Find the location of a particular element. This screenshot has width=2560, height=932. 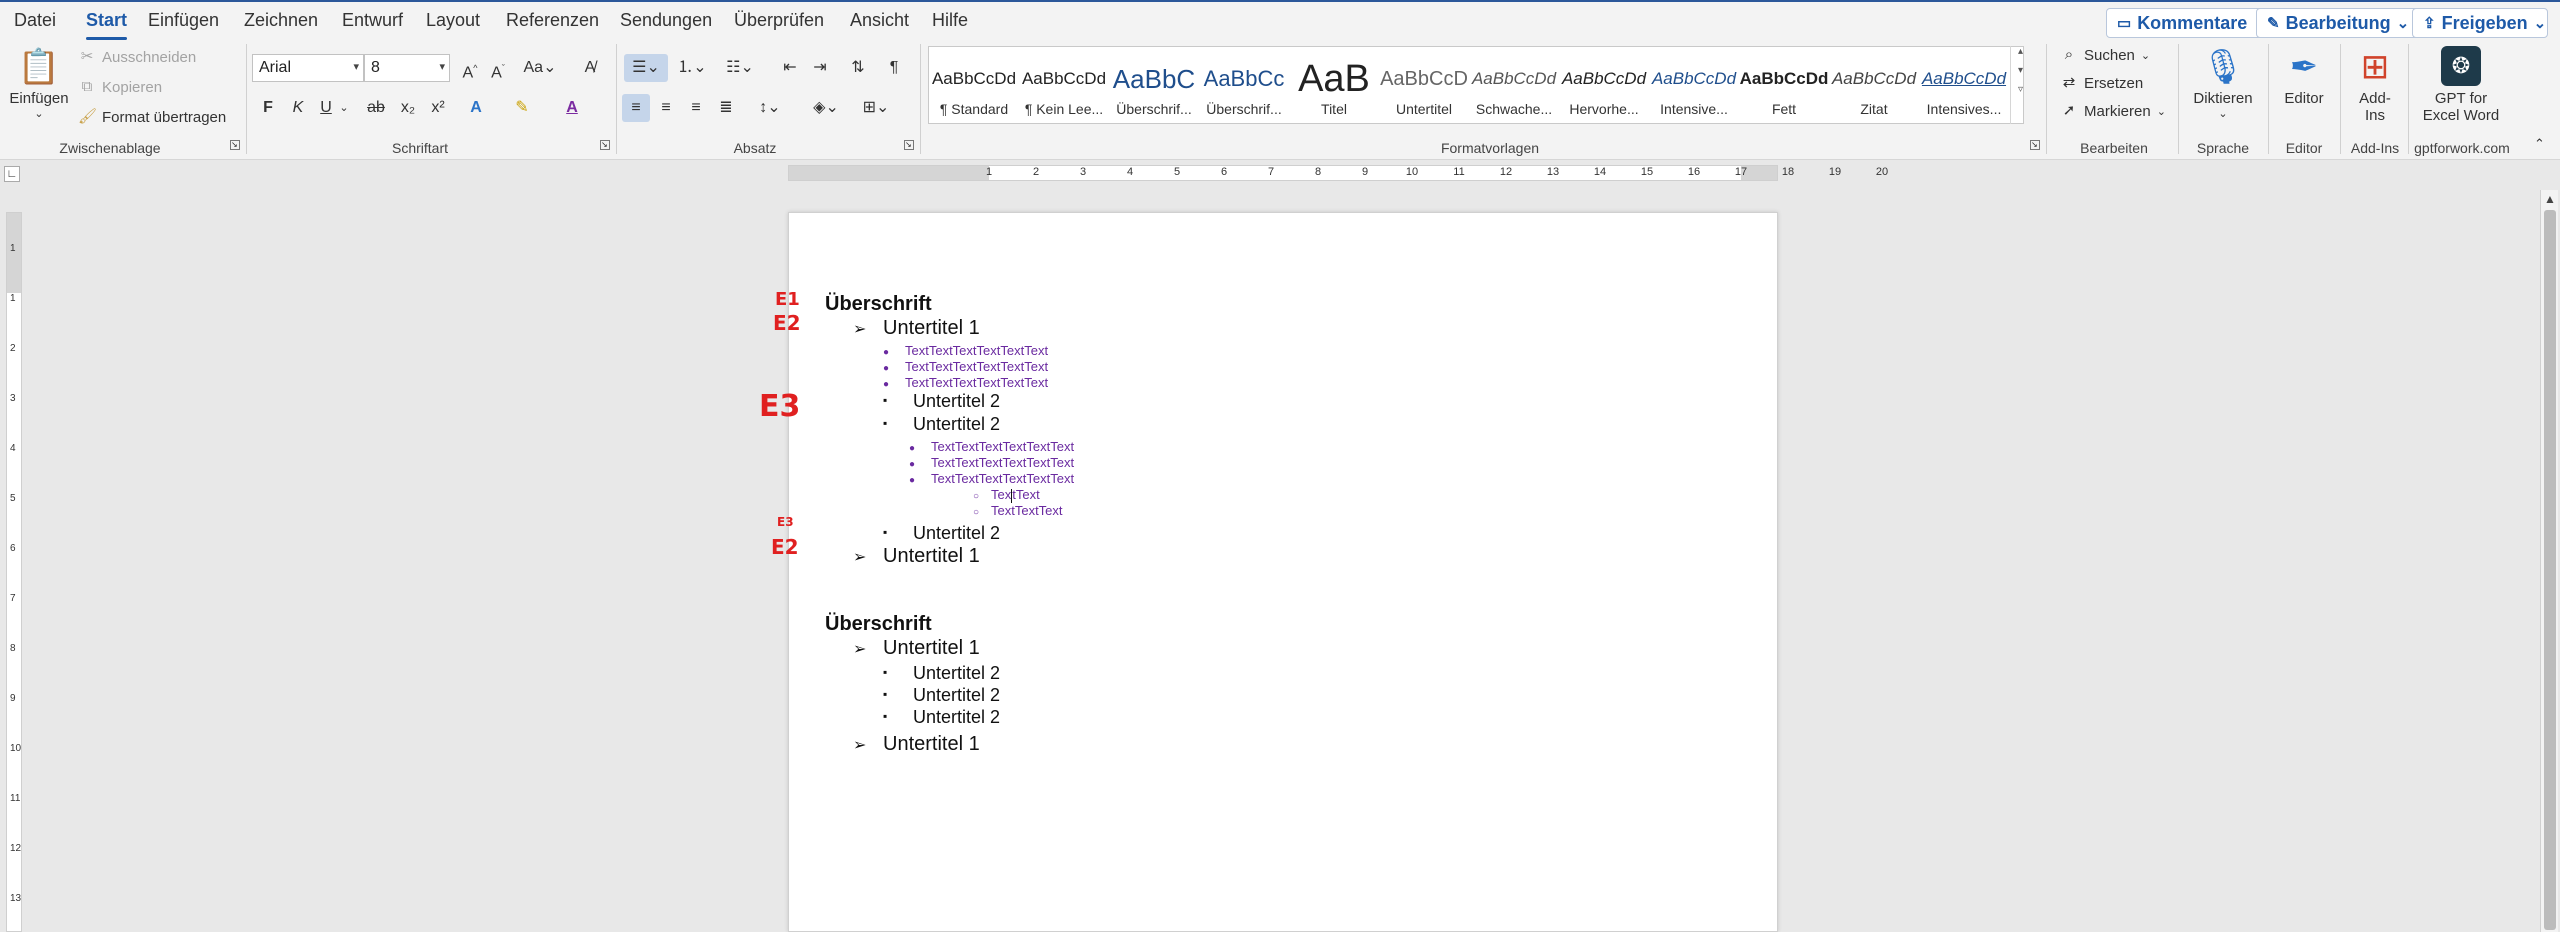

text-effects-icon: A is located at coordinates (476, 108).